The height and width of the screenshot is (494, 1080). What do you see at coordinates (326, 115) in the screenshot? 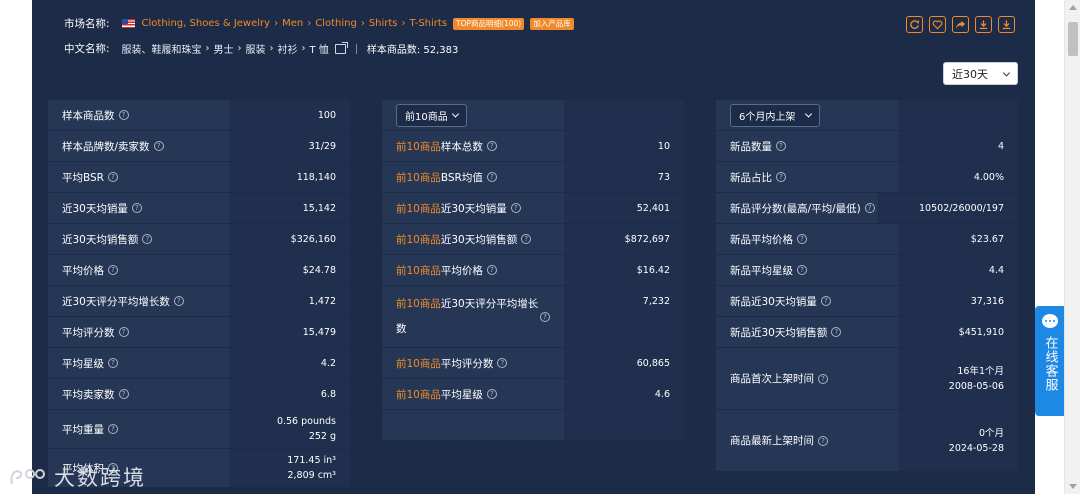
I see `row-value: 100` at bounding box center [326, 115].